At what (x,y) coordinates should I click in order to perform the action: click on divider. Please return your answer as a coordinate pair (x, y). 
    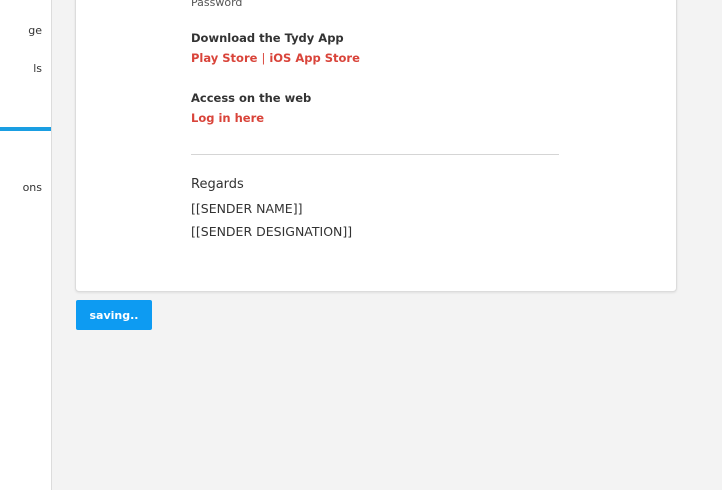
    Looking at the image, I should click on (375, 154).